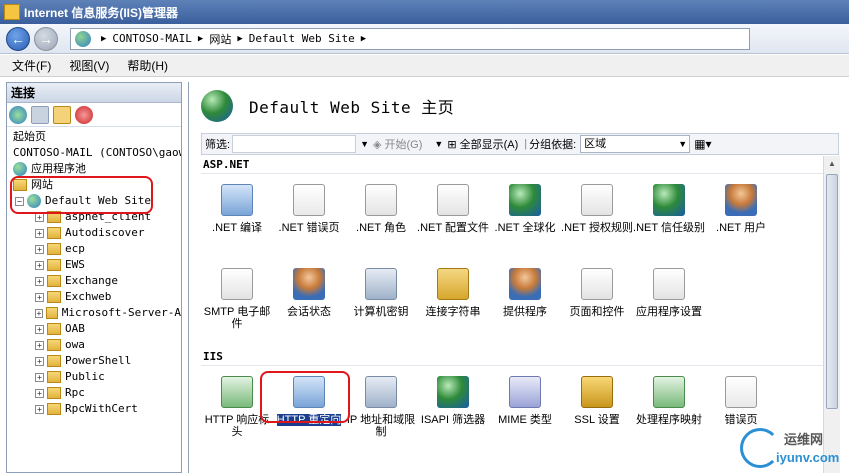 The width and height of the screenshot is (849, 473). What do you see at coordinates (669, 312) in the screenshot?
I see `feature-label: 应用程序设置` at bounding box center [669, 312].